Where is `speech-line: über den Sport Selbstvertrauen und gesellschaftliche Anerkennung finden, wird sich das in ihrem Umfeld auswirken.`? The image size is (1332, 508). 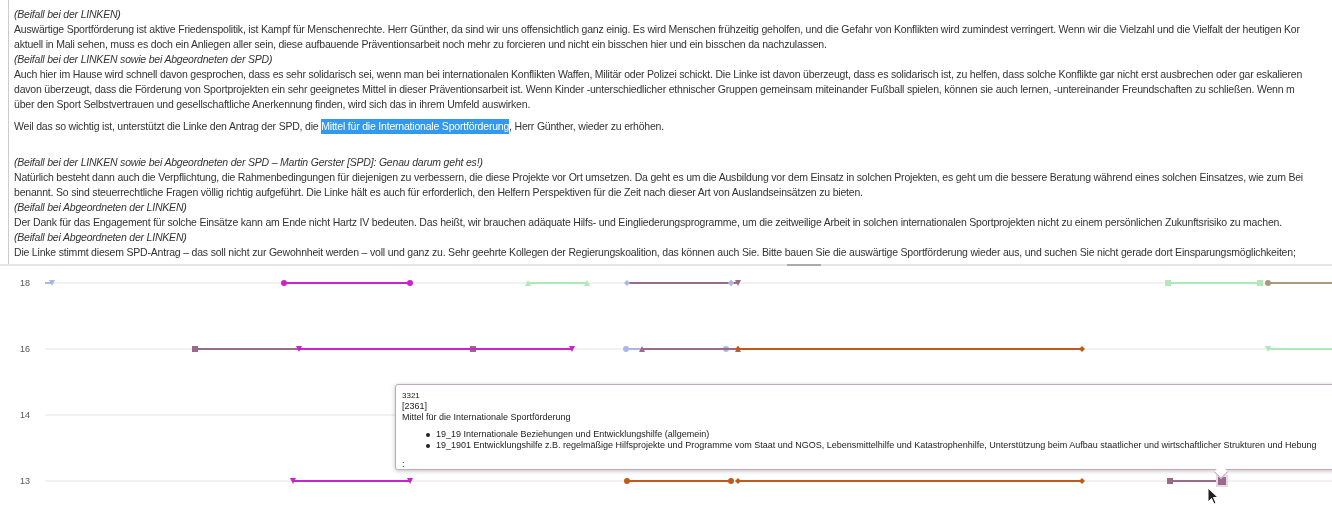 speech-line: über den Sport Selbstvertrauen und gesellschaftliche Anerkennung finden, wird sich das in ihrem Umfeld auswirken. is located at coordinates (272, 104).